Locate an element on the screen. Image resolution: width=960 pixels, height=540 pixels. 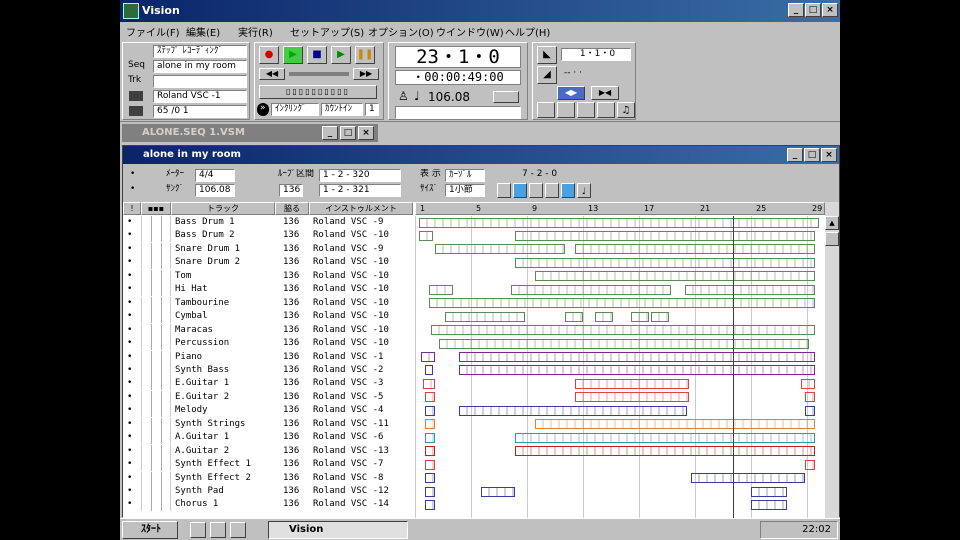
song-field: 106.08 is located at coordinates (215, 190).